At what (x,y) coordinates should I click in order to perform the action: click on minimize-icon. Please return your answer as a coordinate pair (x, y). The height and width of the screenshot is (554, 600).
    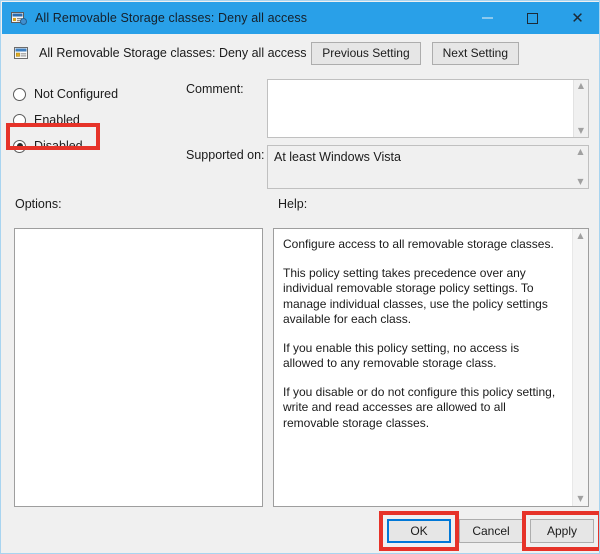
    Looking at the image, I should click on (487, 18).